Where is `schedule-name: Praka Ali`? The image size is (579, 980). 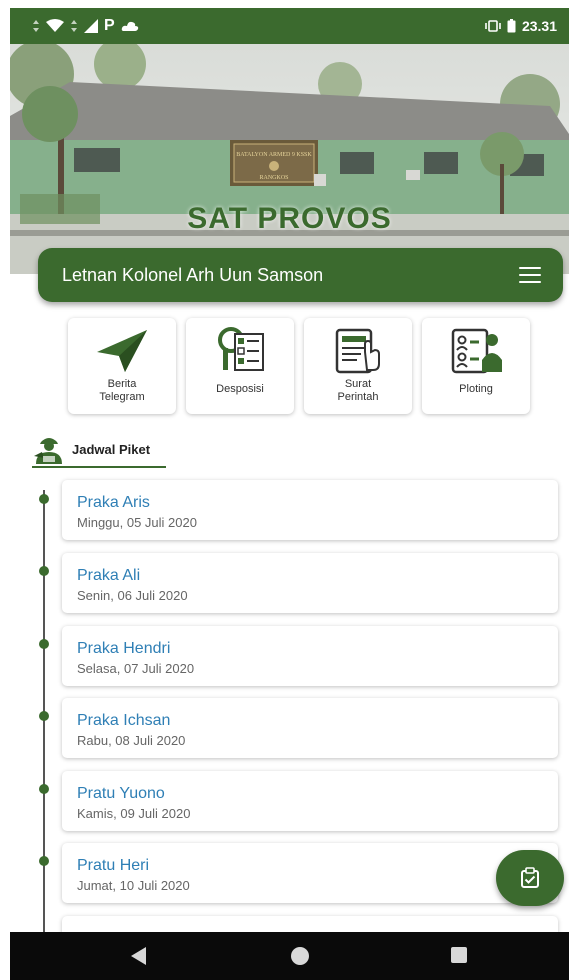 schedule-name: Praka Ali is located at coordinates (109, 575).